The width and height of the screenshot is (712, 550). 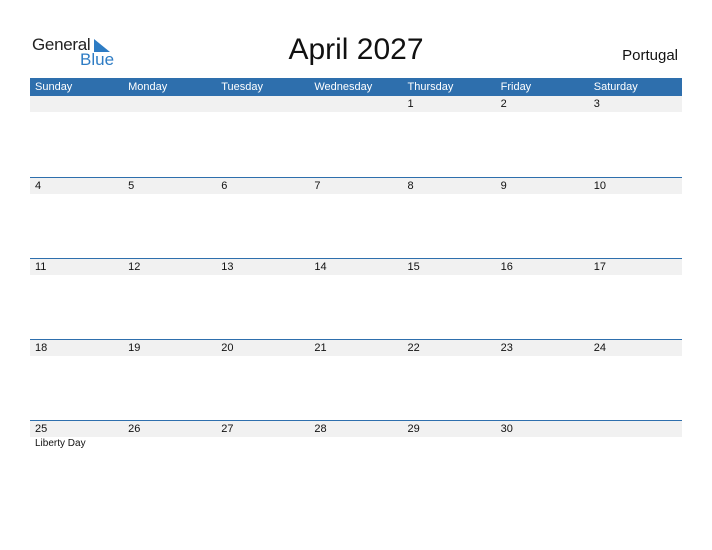 I want to click on day-cell: 16, so click(x=506, y=267).